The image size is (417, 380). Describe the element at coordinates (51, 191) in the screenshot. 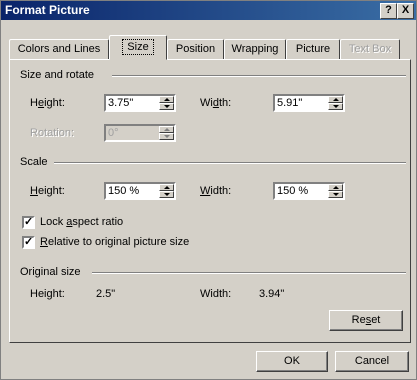

I see `label-part: eight:` at that location.